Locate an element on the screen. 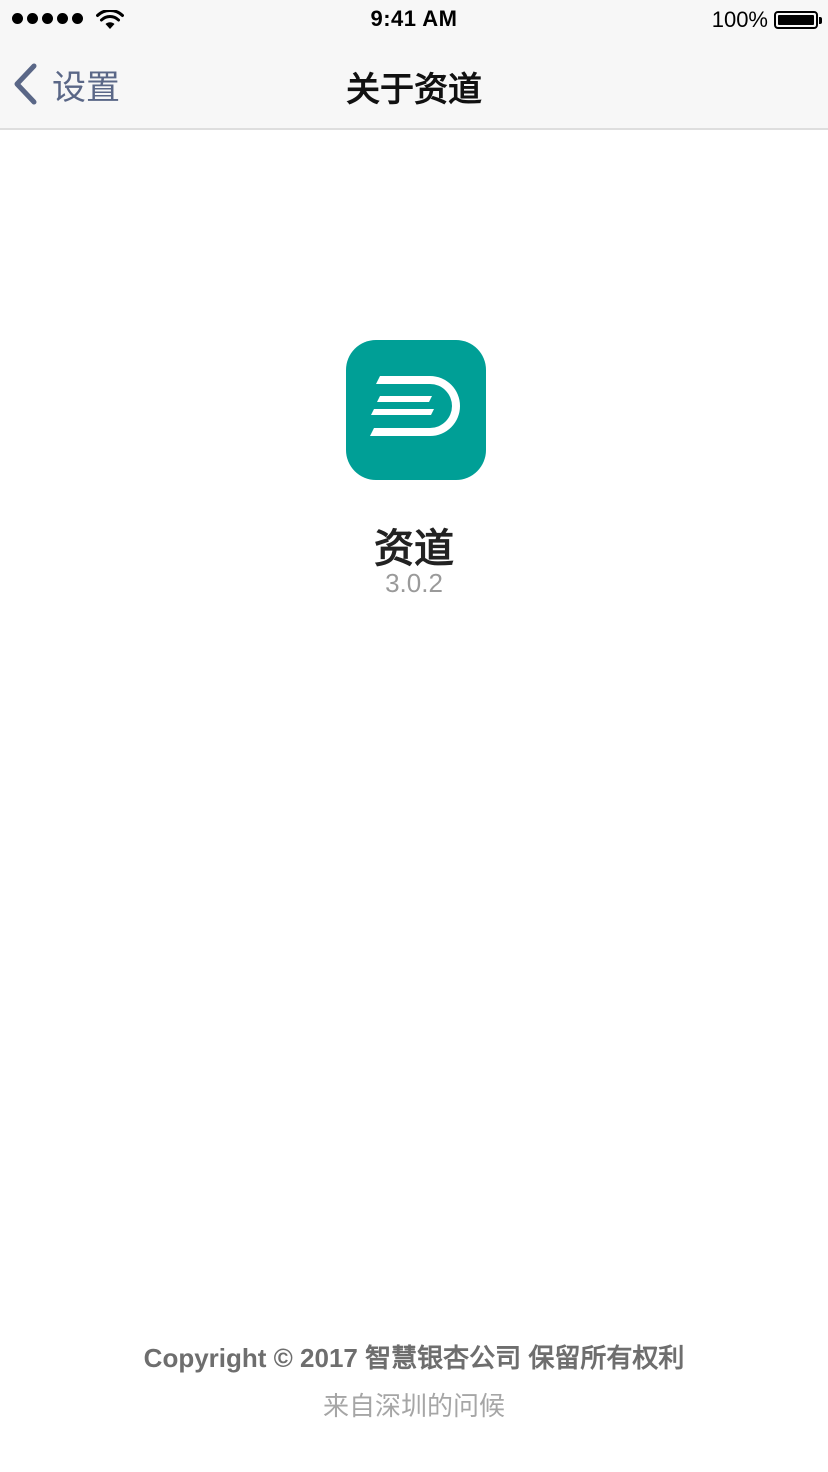  battery-percent: 100% is located at coordinates (739, 19).